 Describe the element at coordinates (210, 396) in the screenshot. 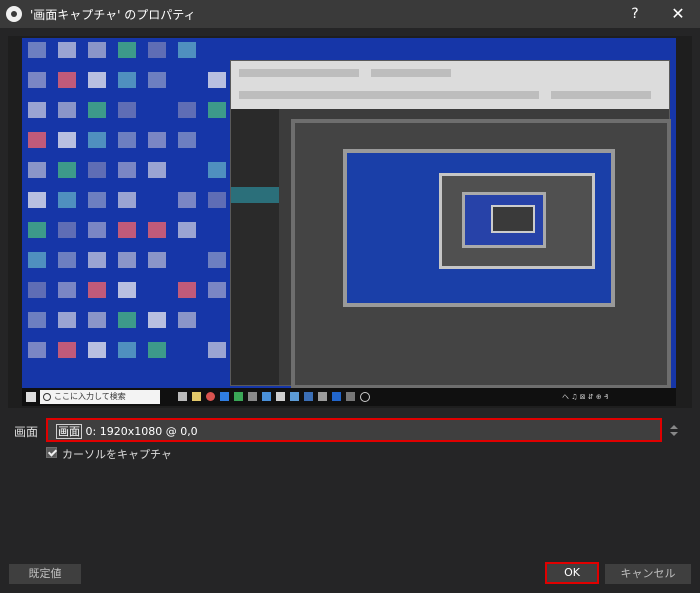

I see `chrome-icon` at that location.